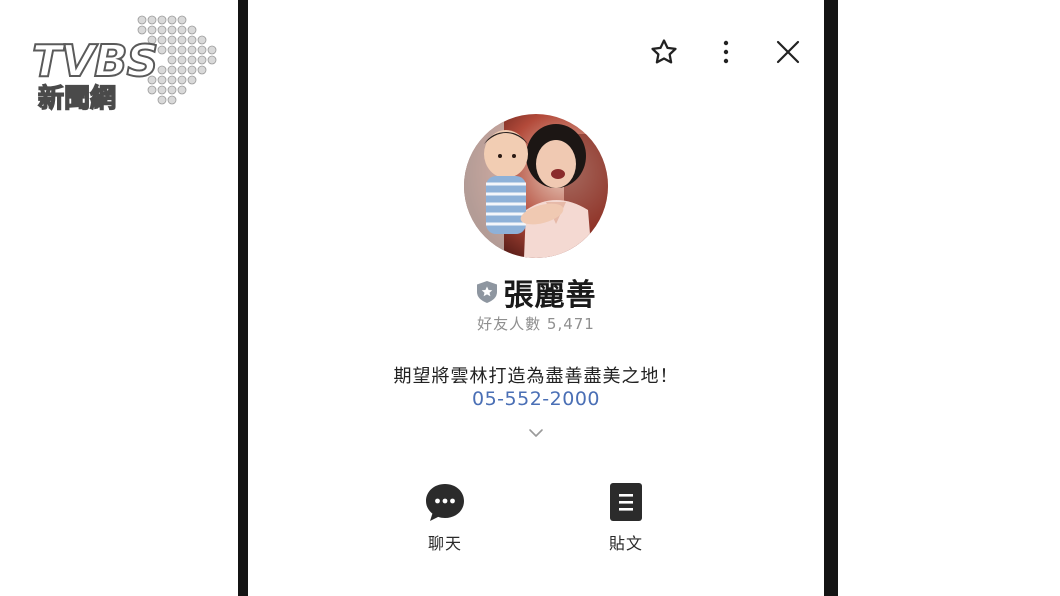 The height and width of the screenshot is (596, 1060). Describe the element at coordinates (444, 543) in the screenshot. I see `chat-label: 聊天` at that location.